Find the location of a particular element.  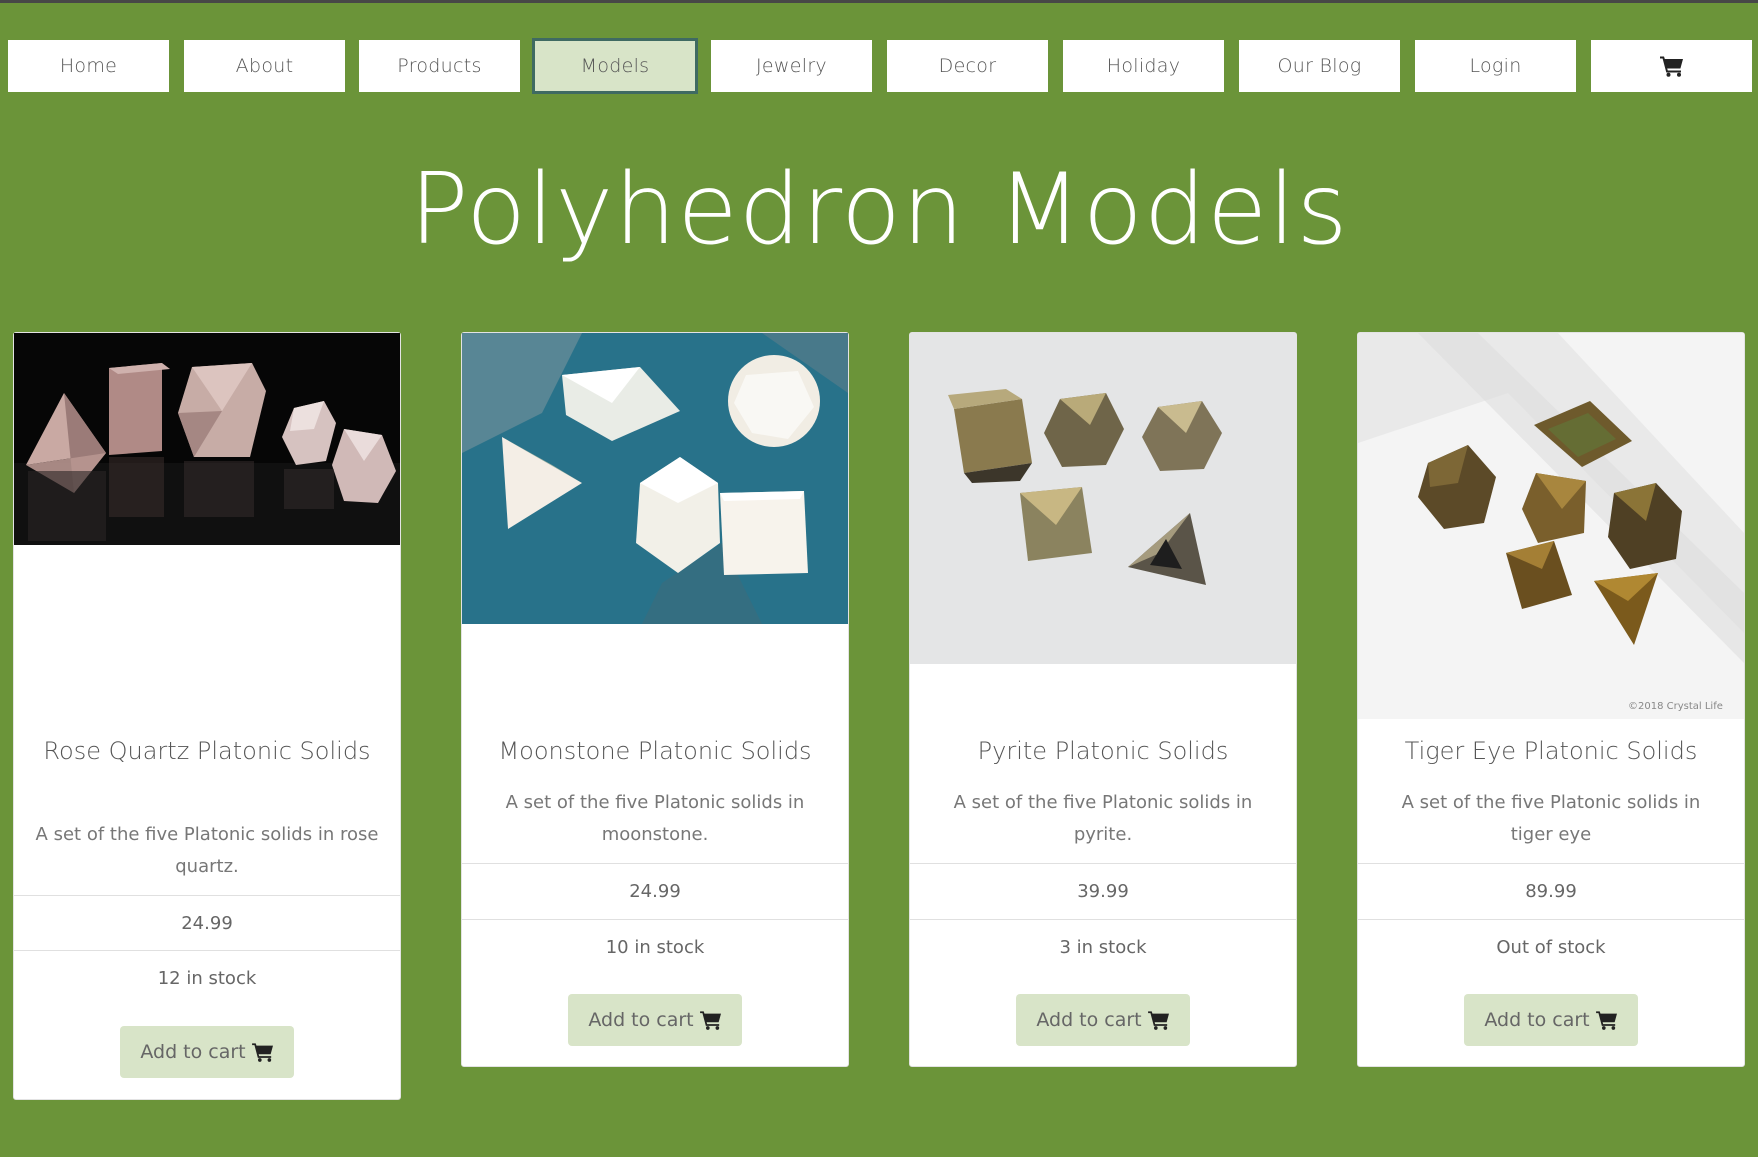

product-stock: 12 in stock is located at coordinates (207, 978).